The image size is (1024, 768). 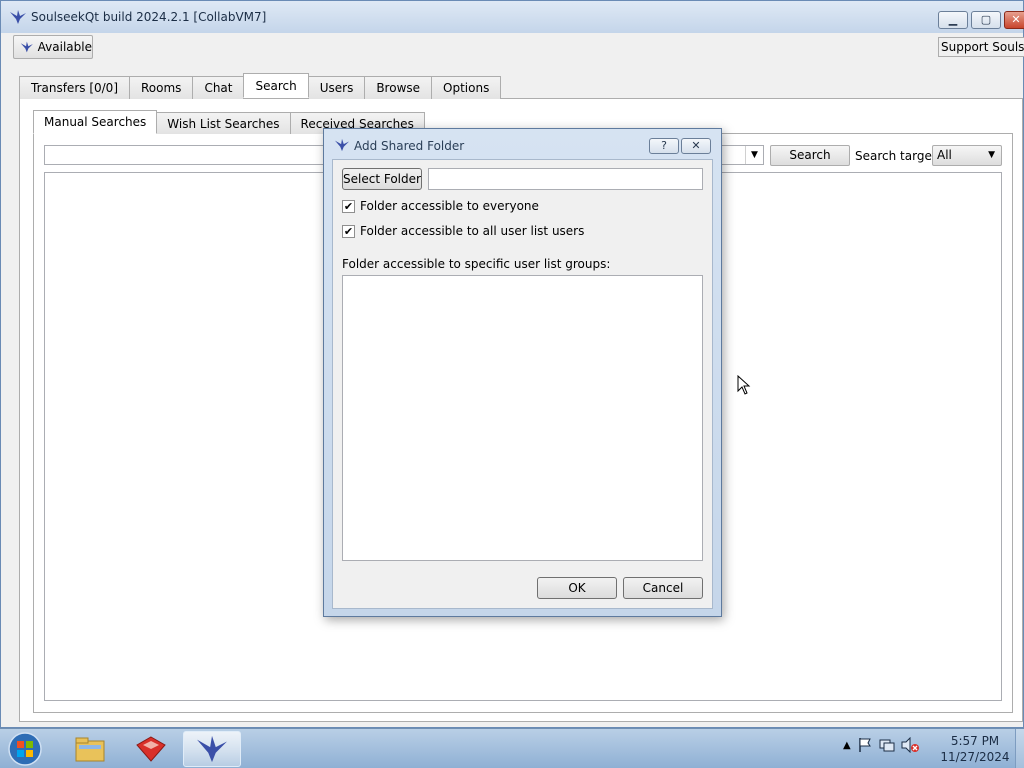 I want to click on system-tray: ▲, so click(x=881, y=745).